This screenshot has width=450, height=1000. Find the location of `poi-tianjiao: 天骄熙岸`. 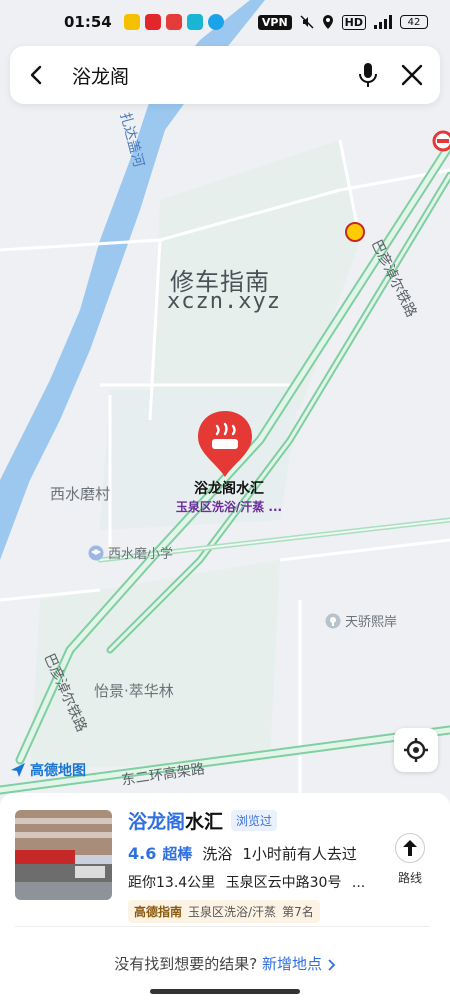

poi-tianjiao: 天骄熙岸 is located at coordinates (361, 620).